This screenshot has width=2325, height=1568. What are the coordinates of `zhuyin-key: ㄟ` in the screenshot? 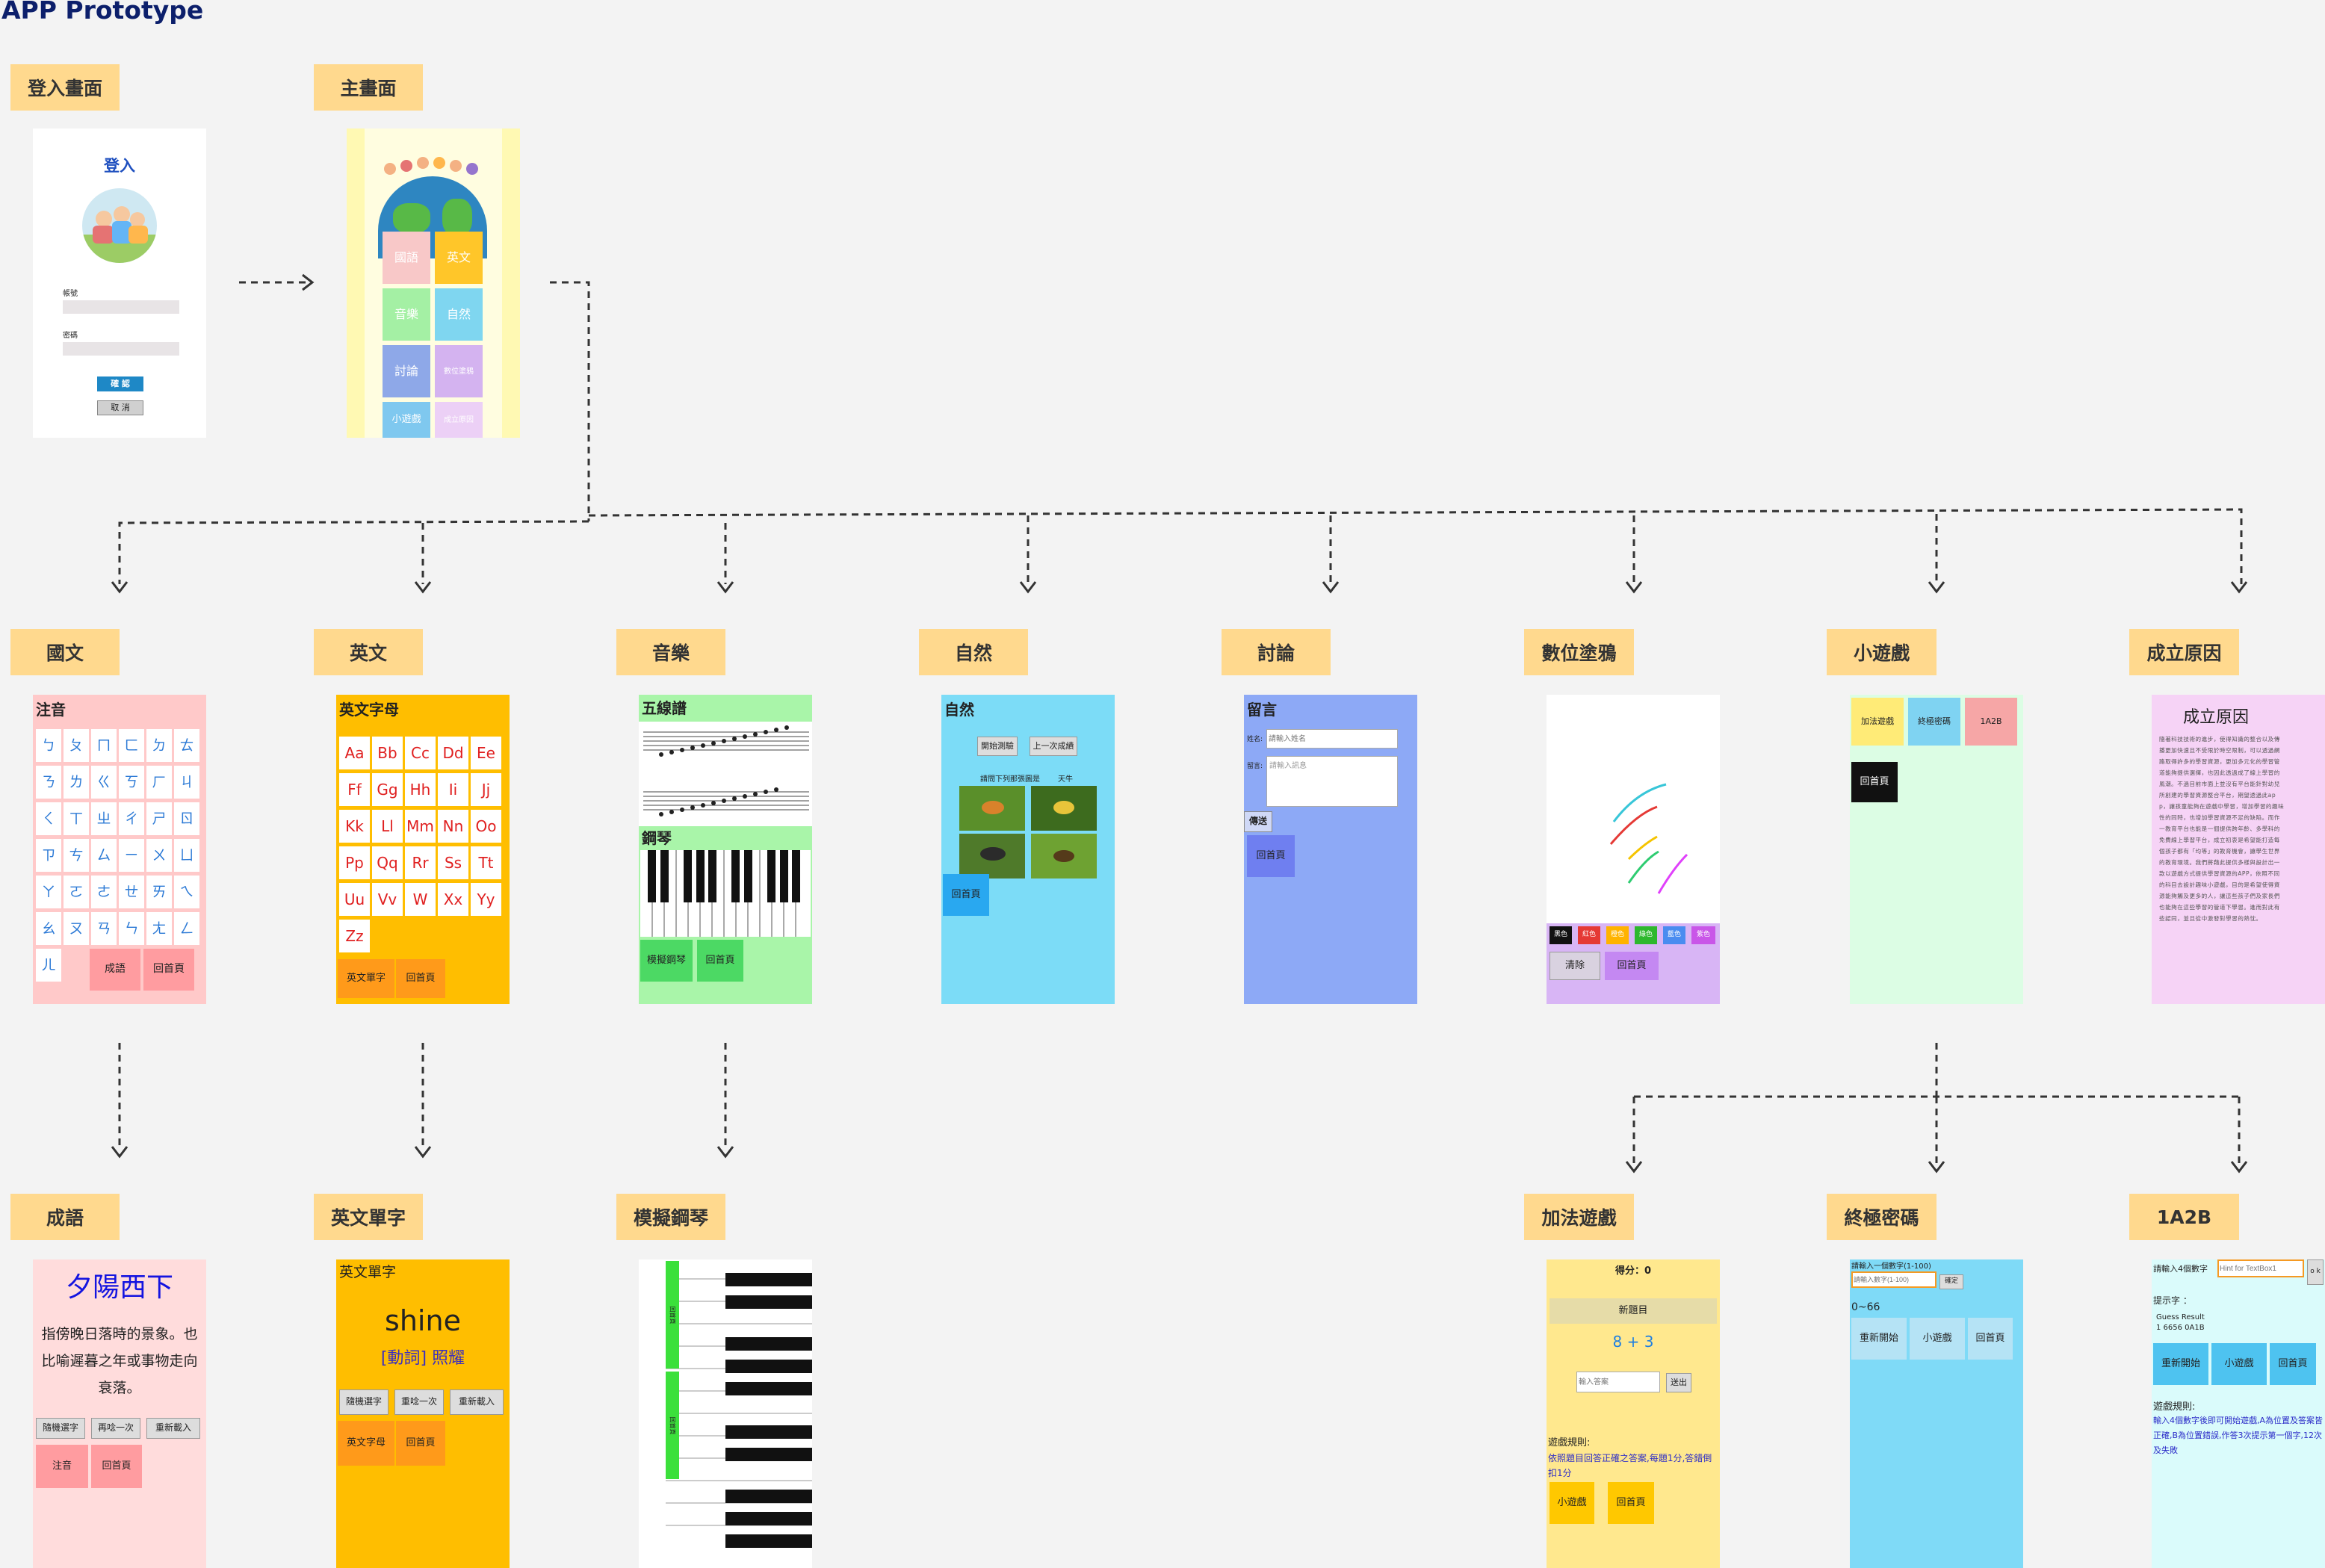 It's located at (186, 892).